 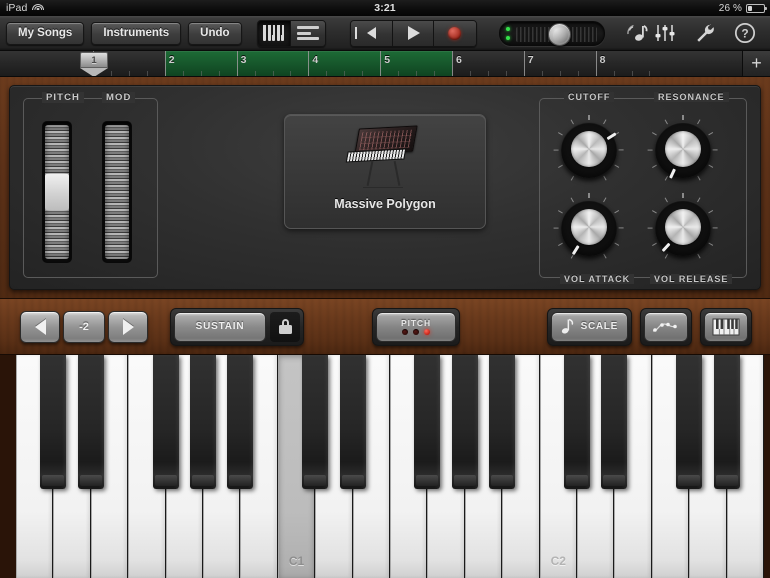 I want to click on master-volume-slider, so click(x=551, y=33).